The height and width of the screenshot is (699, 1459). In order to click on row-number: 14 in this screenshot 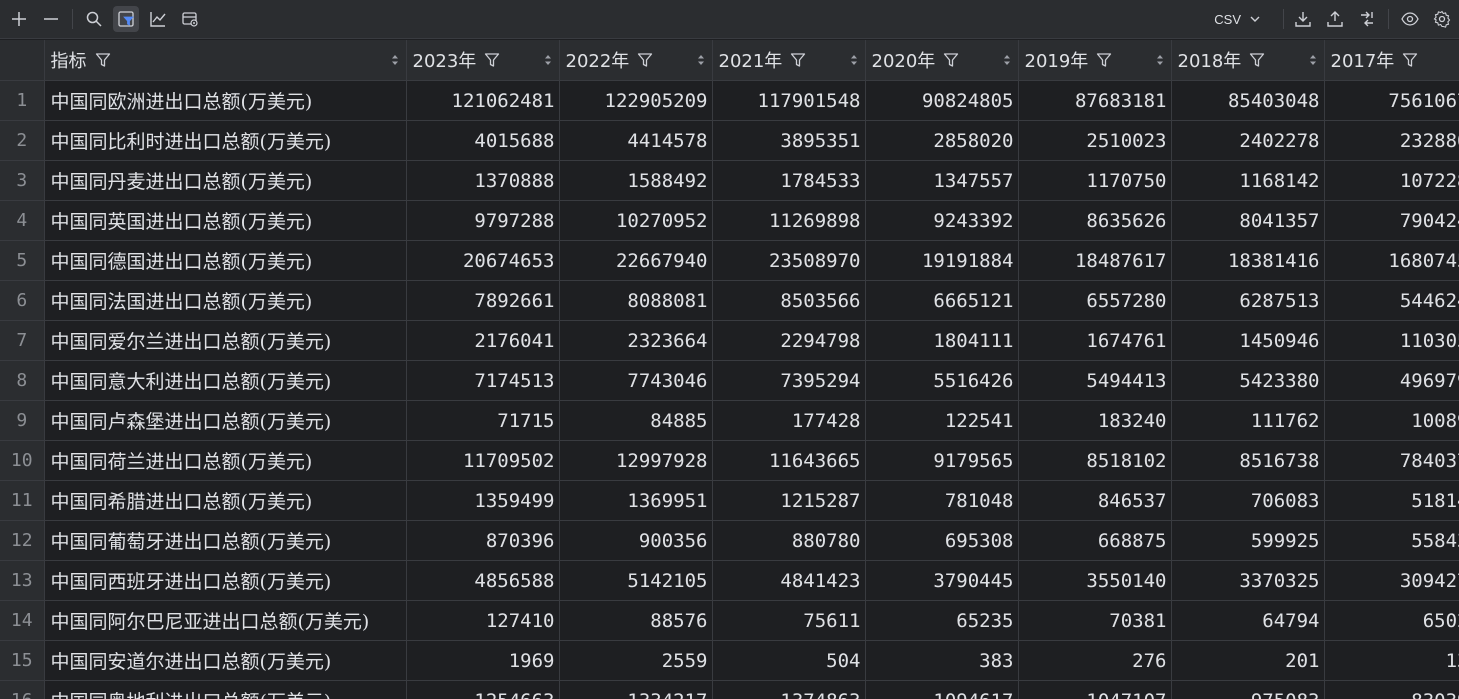, I will do `click(22, 620)`.